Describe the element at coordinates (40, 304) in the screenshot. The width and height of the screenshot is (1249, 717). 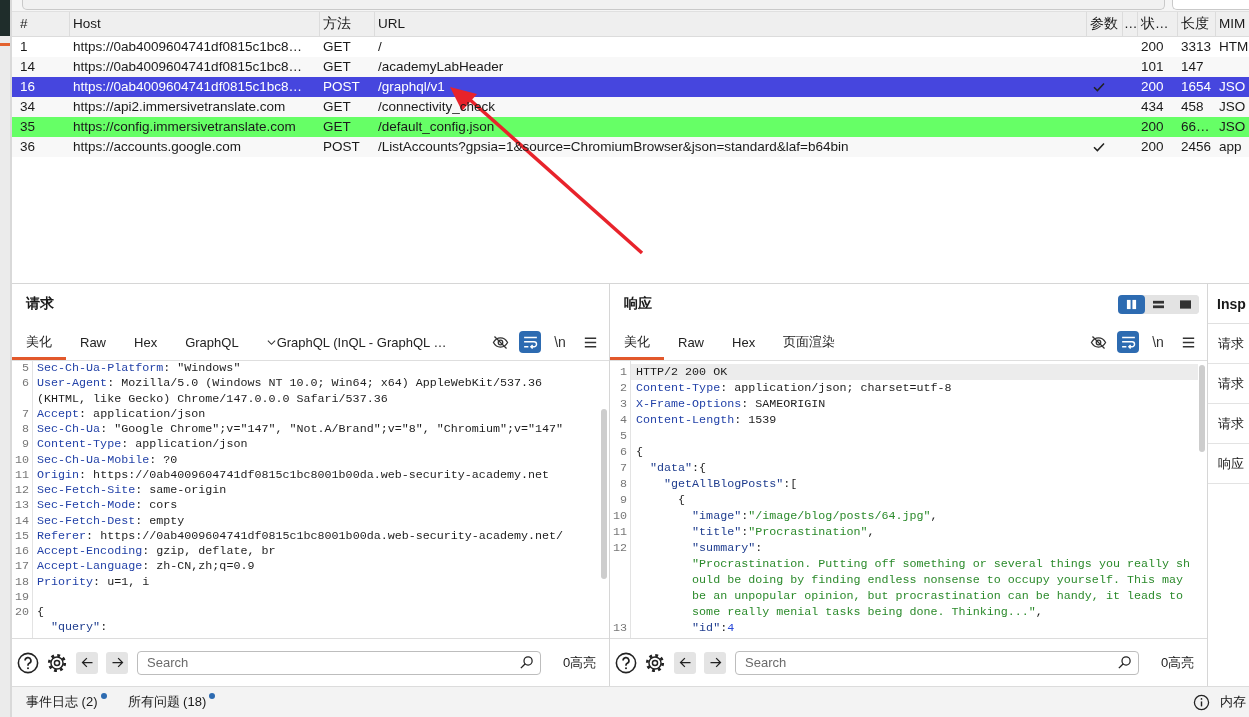
I see `panel-title: 请求` at that location.